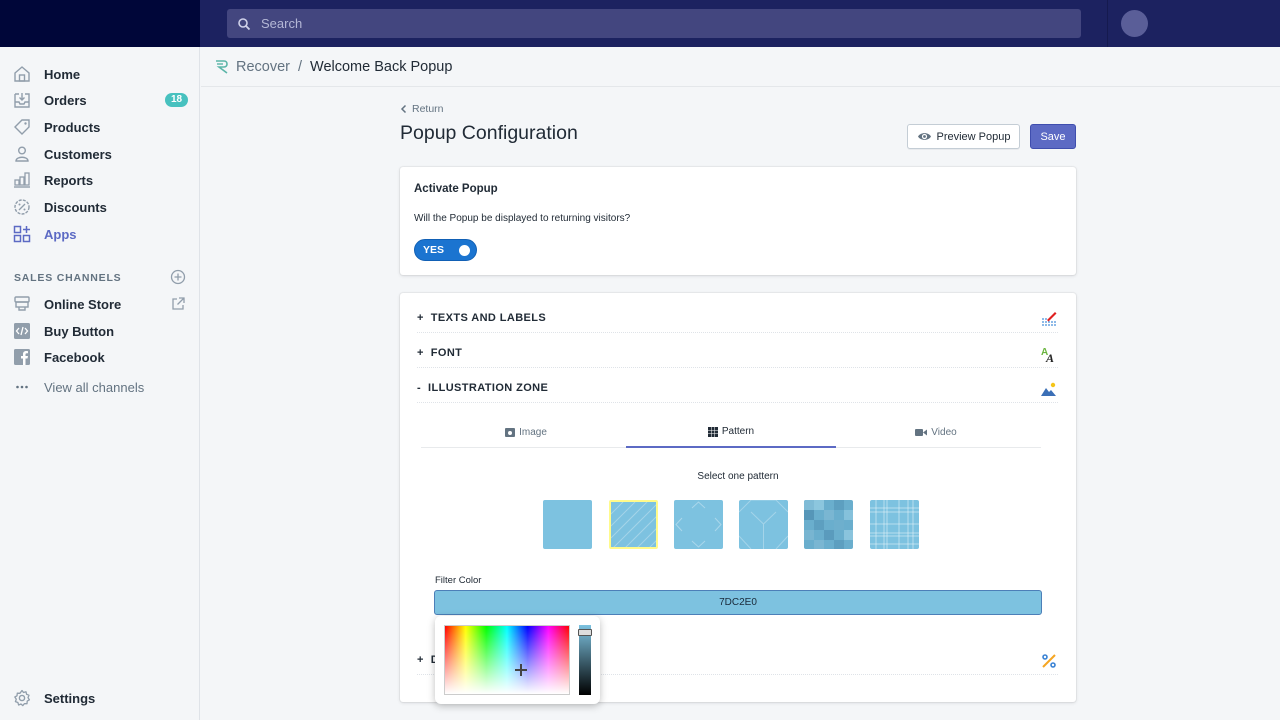  I want to click on apps-icon, so click(22, 234).